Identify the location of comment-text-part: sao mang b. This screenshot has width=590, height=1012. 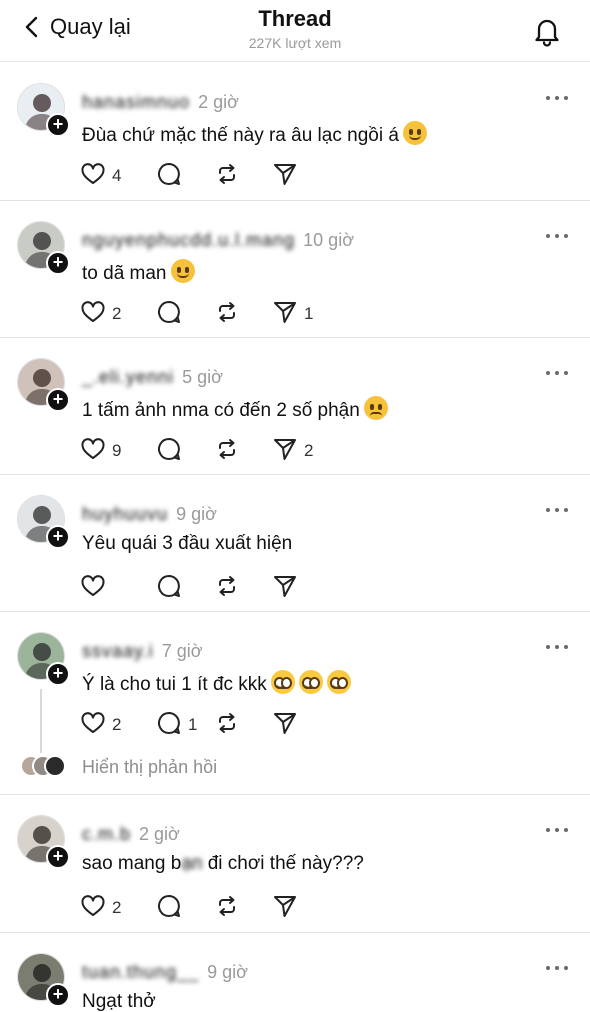
(132, 863).